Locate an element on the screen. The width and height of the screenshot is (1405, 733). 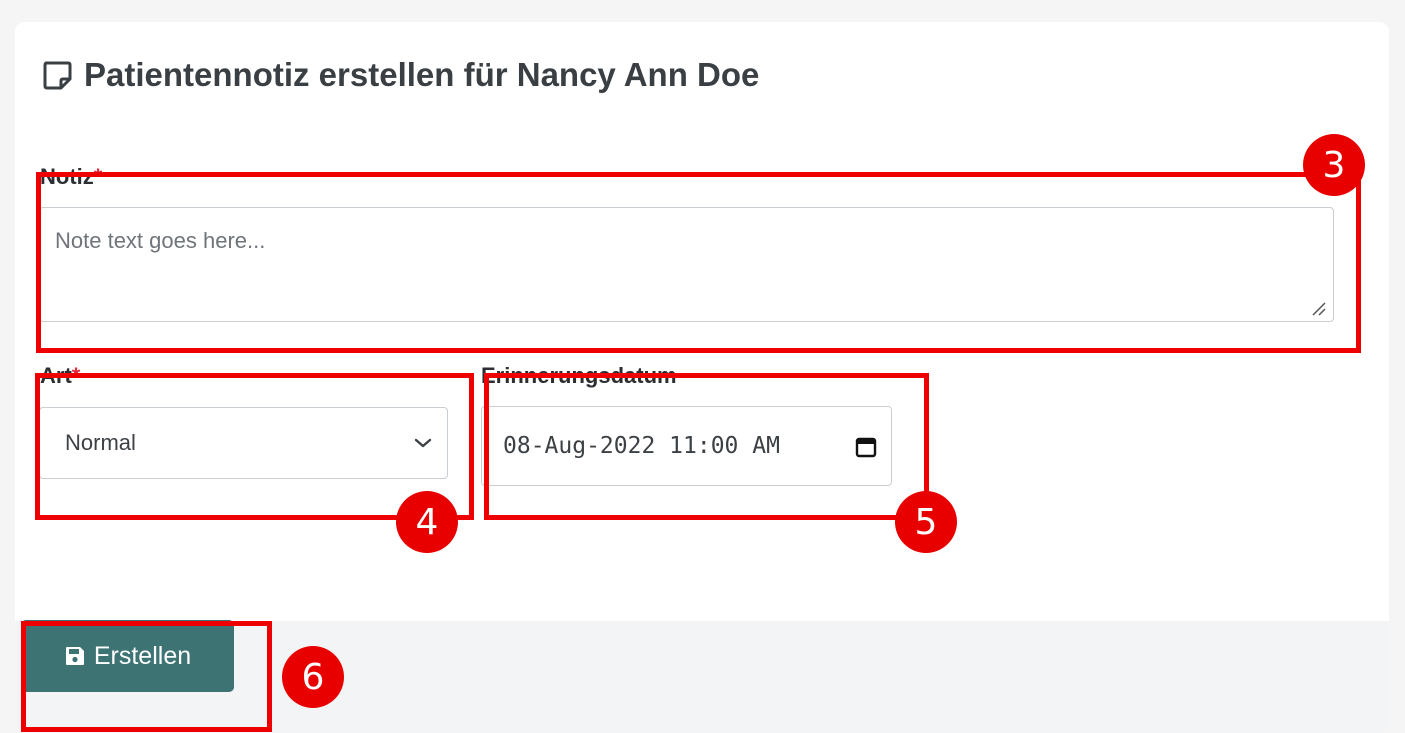
annotation-frame-reminder is located at coordinates (706, 446).